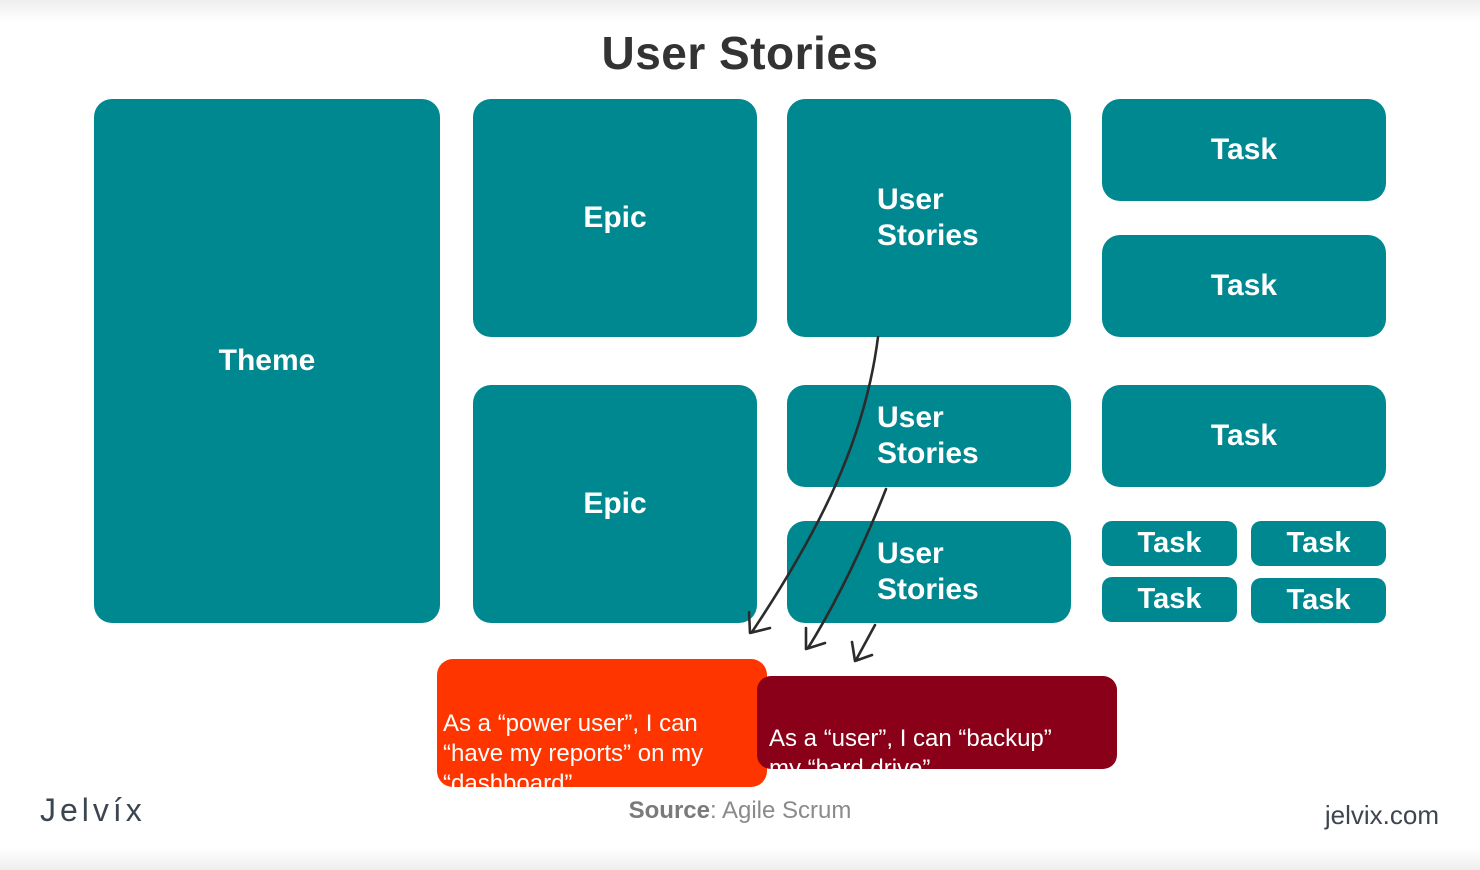 This screenshot has width=1480, height=870. I want to click on bottom-shade, so click(740, 859).